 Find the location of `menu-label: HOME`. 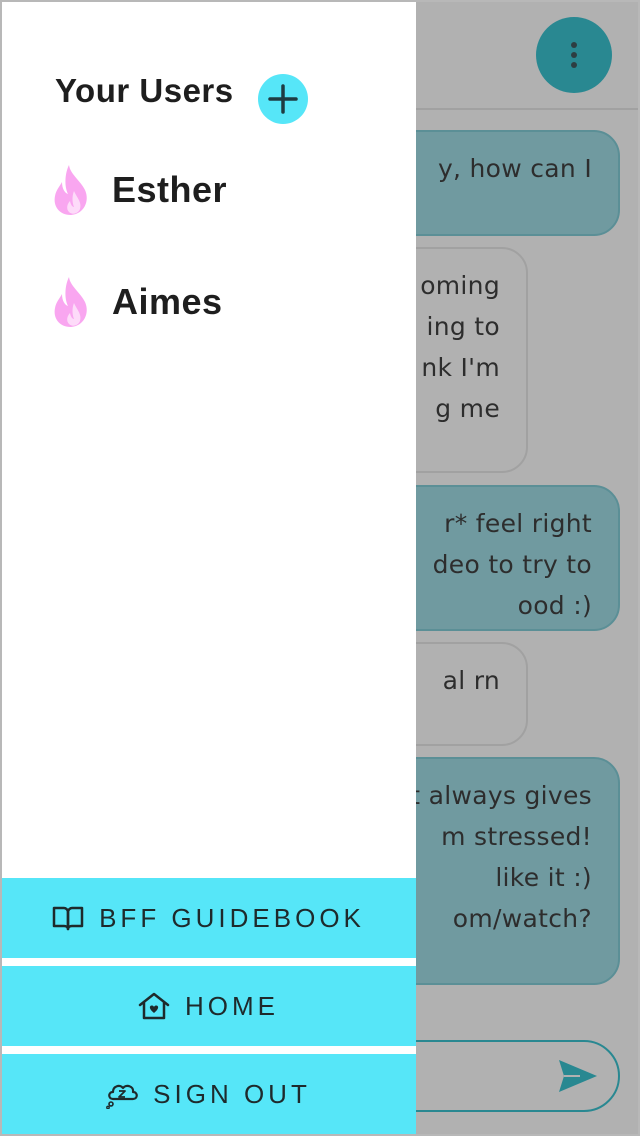

menu-label: HOME is located at coordinates (232, 1005).